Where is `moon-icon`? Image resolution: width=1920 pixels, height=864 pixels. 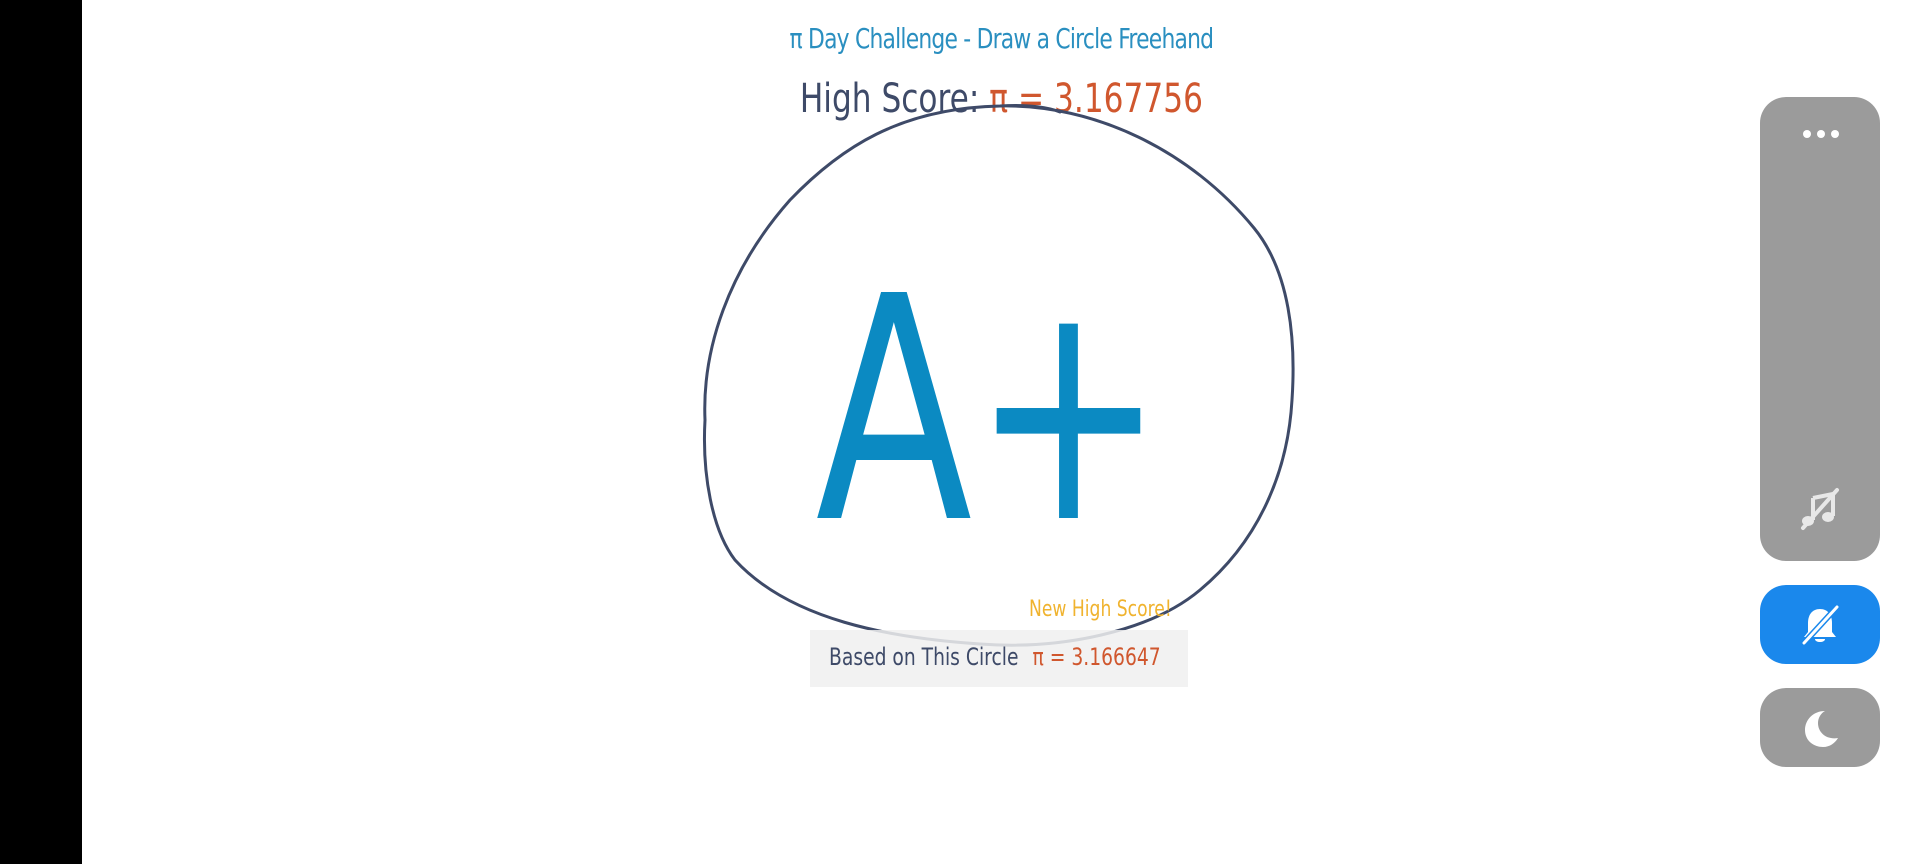
moon-icon is located at coordinates (1821, 729).